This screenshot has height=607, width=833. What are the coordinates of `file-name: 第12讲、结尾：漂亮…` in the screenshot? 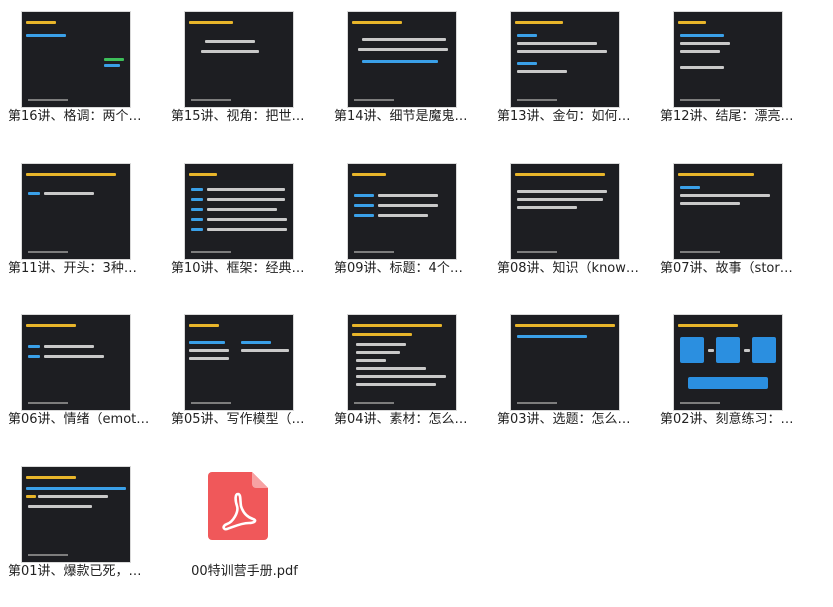 It's located at (727, 116).